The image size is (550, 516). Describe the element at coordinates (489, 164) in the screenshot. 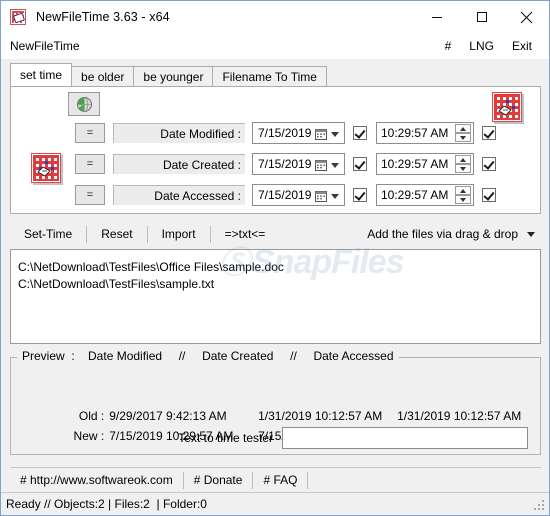

I see `time-created-checkbox` at that location.